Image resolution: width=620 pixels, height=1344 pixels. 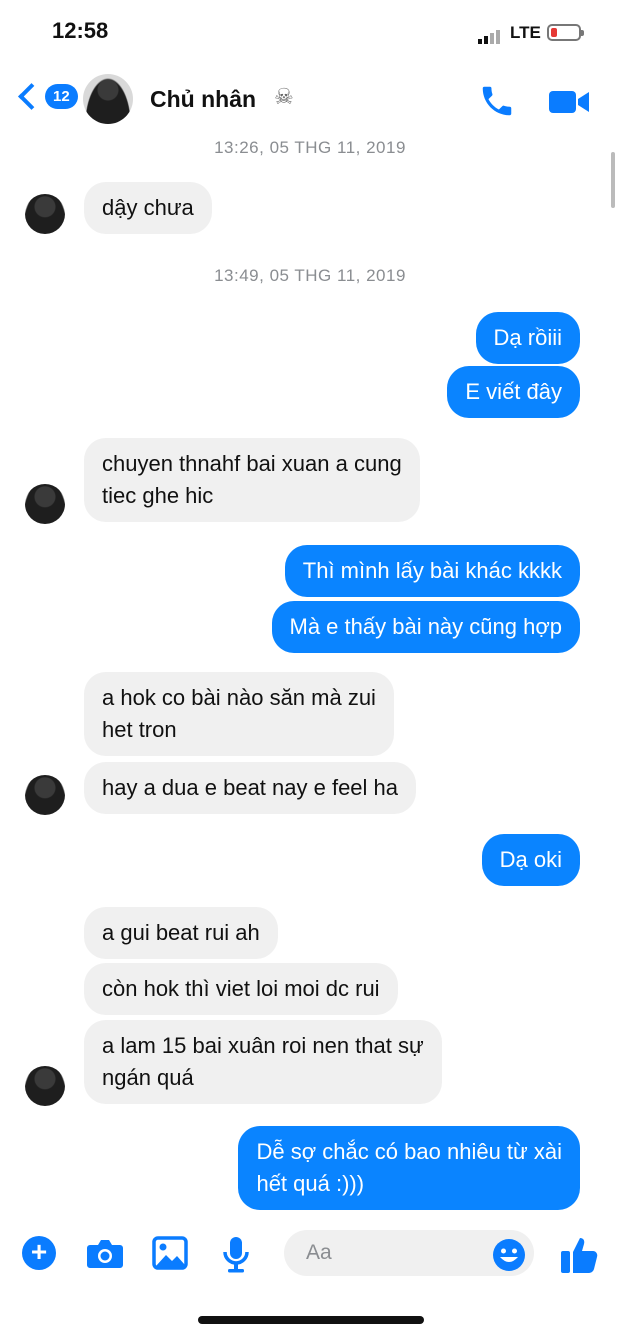 I want to click on chevron-left-icon, so click(x=31, y=96).